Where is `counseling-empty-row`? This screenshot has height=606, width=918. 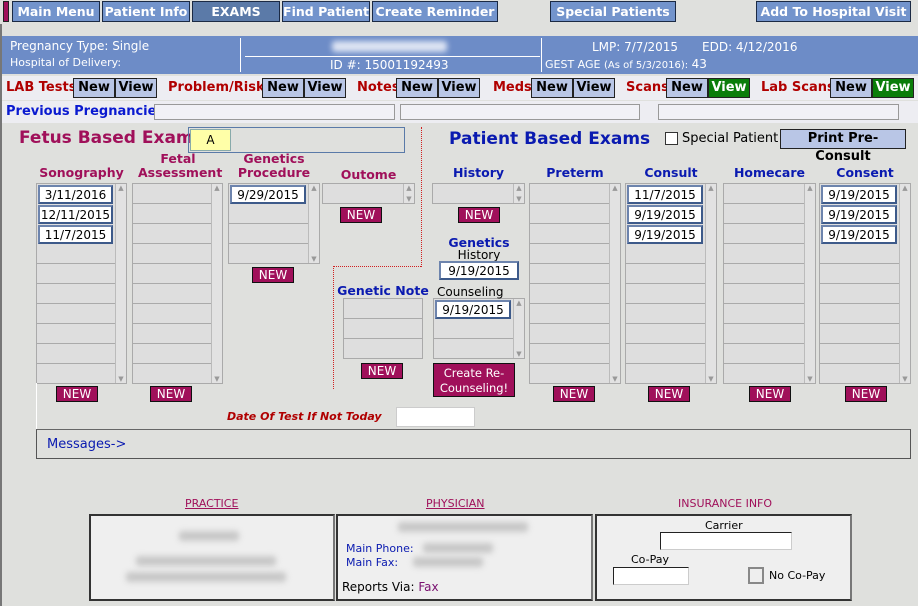 counseling-empty-row is located at coordinates (473, 349).